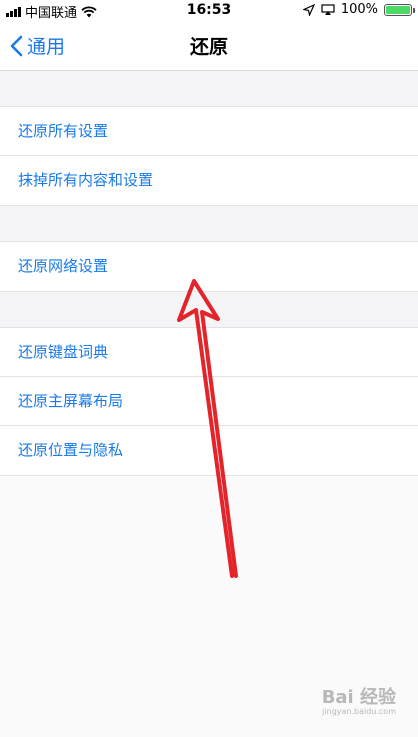 This screenshot has width=418, height=737. What do you see at coordinates (207, 428) in the screenshot?
I see `annotation-arrow` at bounding box center [207, 428].